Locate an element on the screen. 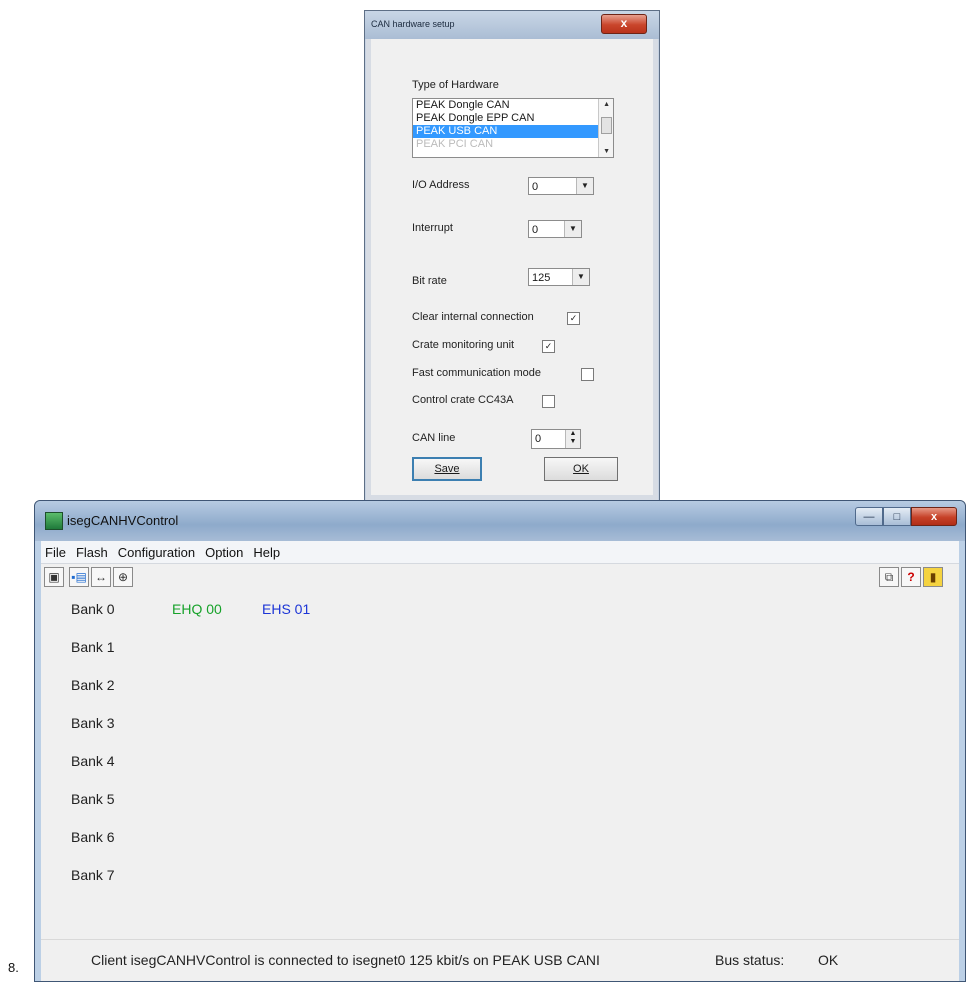 The image size is (969, 985). option-clear-internal-connection-checkbox: ✓ is located at coordinates (573, 318).